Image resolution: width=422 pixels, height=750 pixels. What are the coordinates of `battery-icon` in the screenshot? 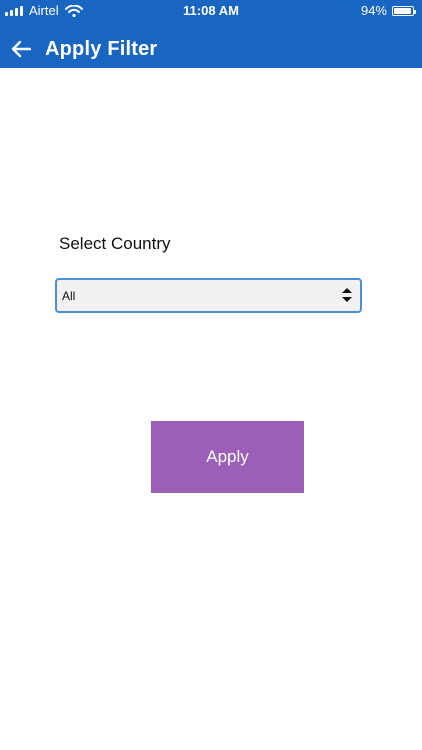 It's located at (404, 10).